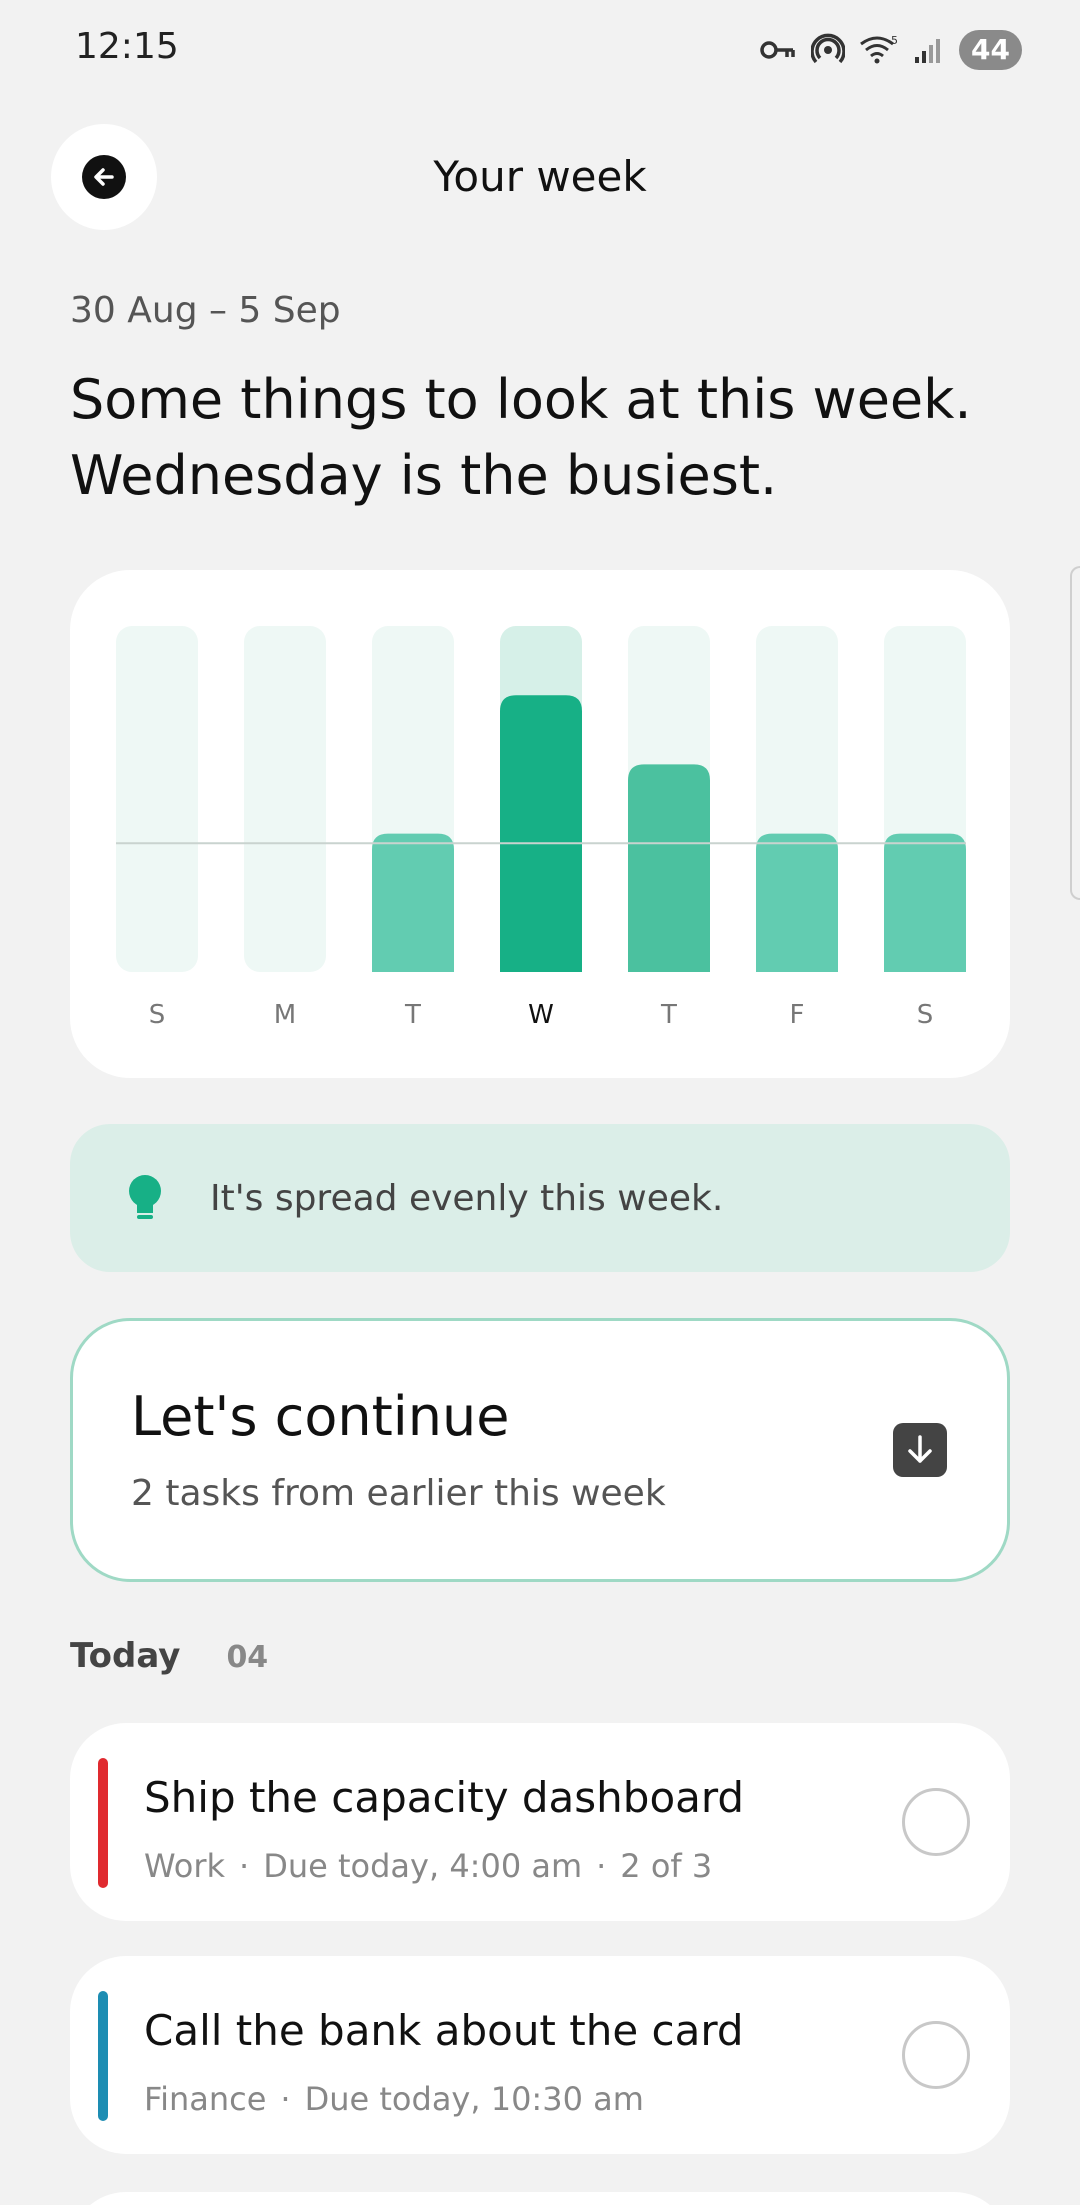 Image resolution: width=1080 pixels, height=2205 pixels. I want to click on key-icon, so click(777, 50).